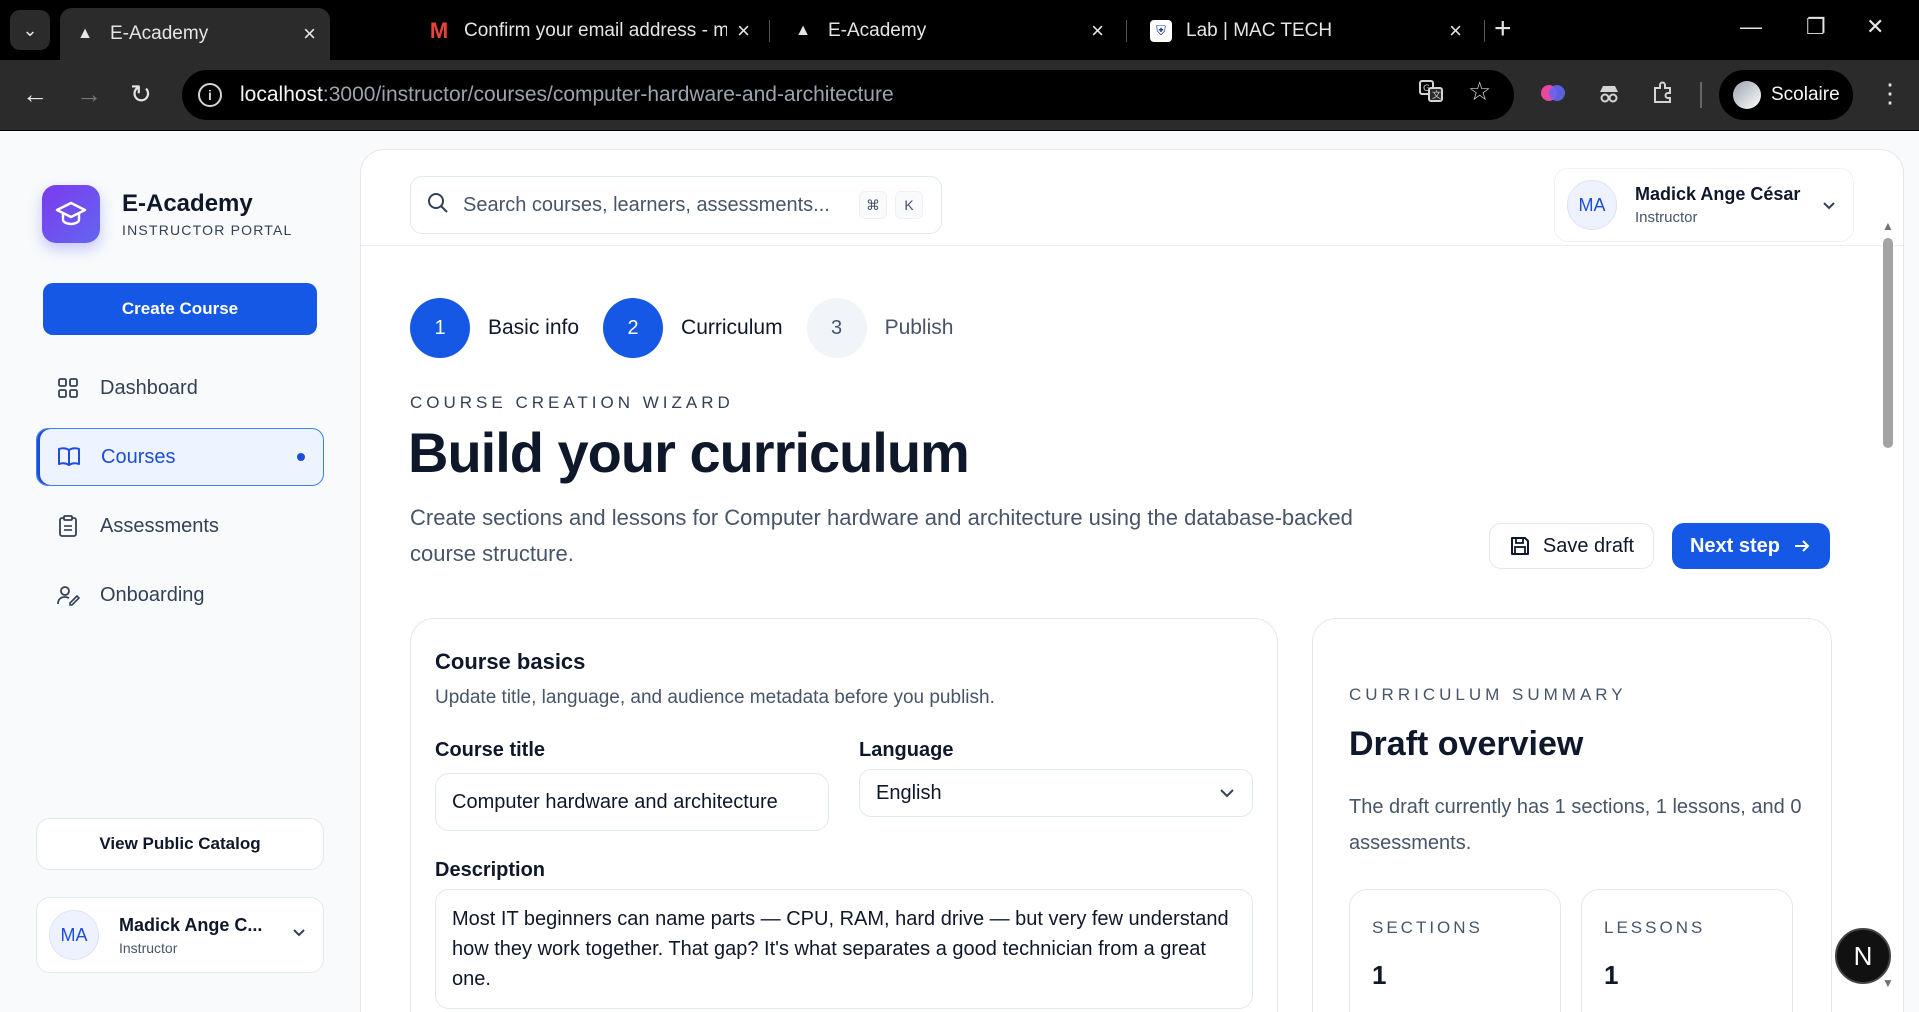  I want to click on chevron-down-icon: ⌄, so click(30, 29).